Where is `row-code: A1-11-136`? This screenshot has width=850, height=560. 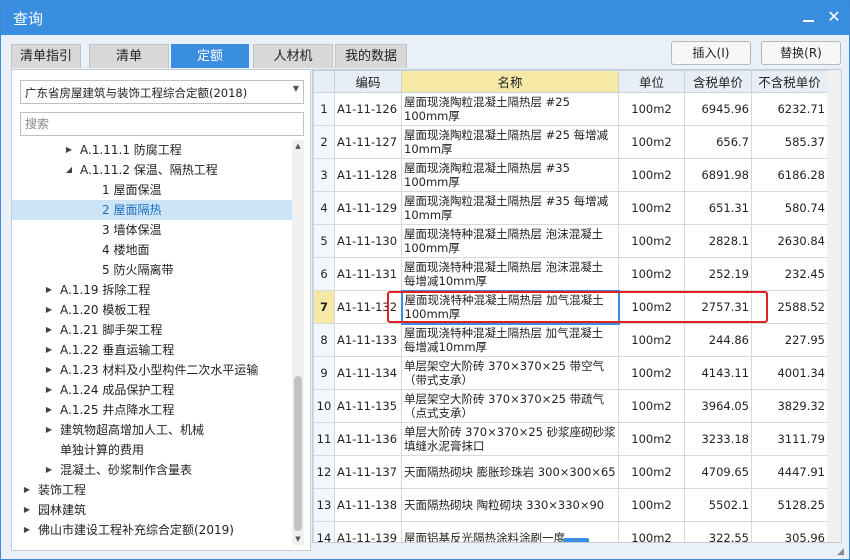 row-code: A1-11-136 is located at coordinates (368, 439).